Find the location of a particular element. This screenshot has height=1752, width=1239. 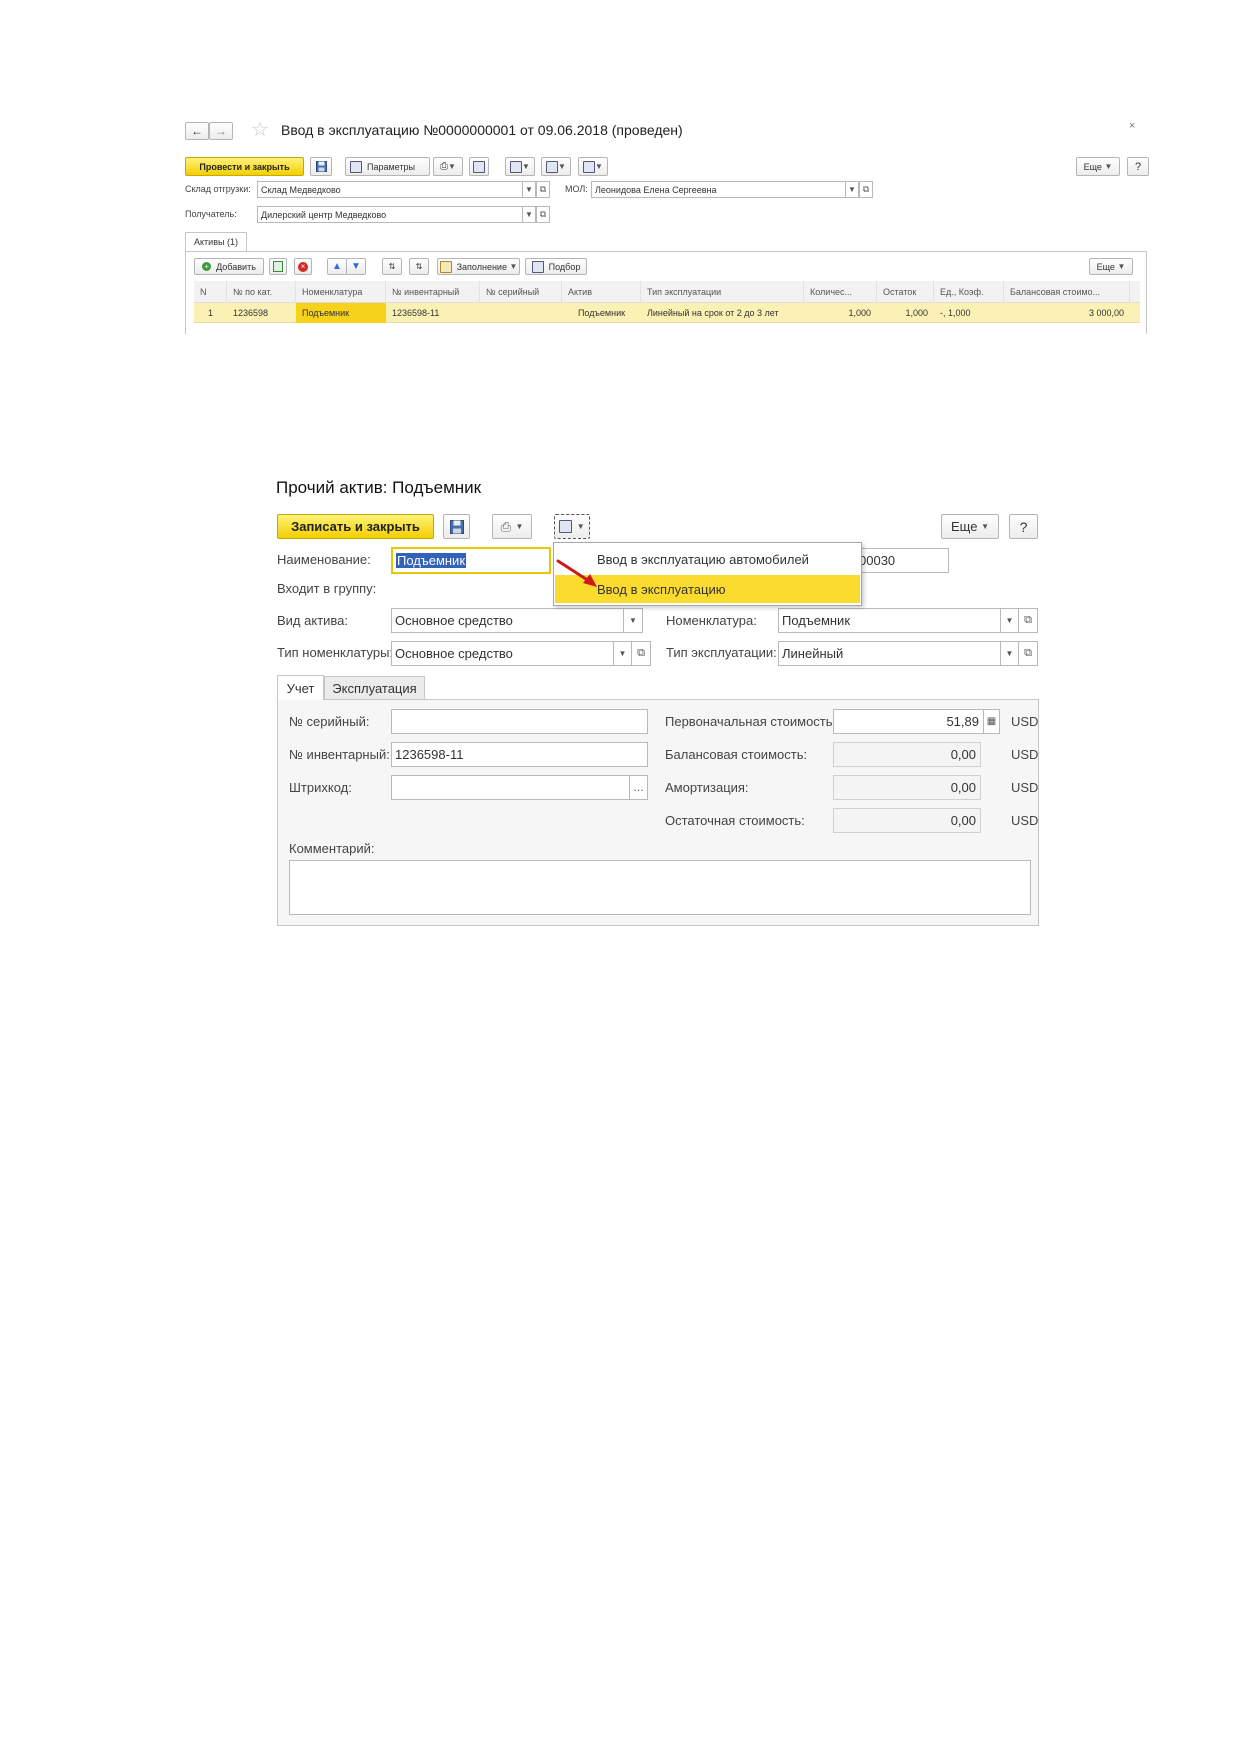

inventory-field: 1236598-11 is located at coordinates (519, 754).